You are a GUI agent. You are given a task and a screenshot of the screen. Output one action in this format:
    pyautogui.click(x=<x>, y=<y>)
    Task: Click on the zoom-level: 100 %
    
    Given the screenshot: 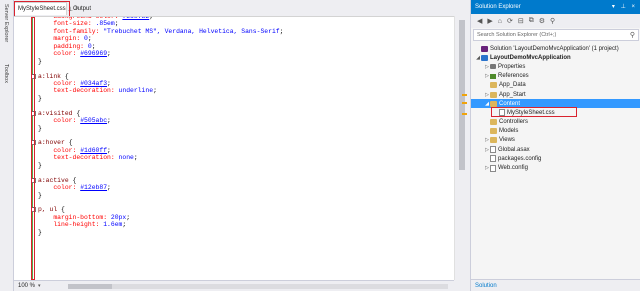 What is the action you would take?
    pyautogui.click(x=26, y=286)
    